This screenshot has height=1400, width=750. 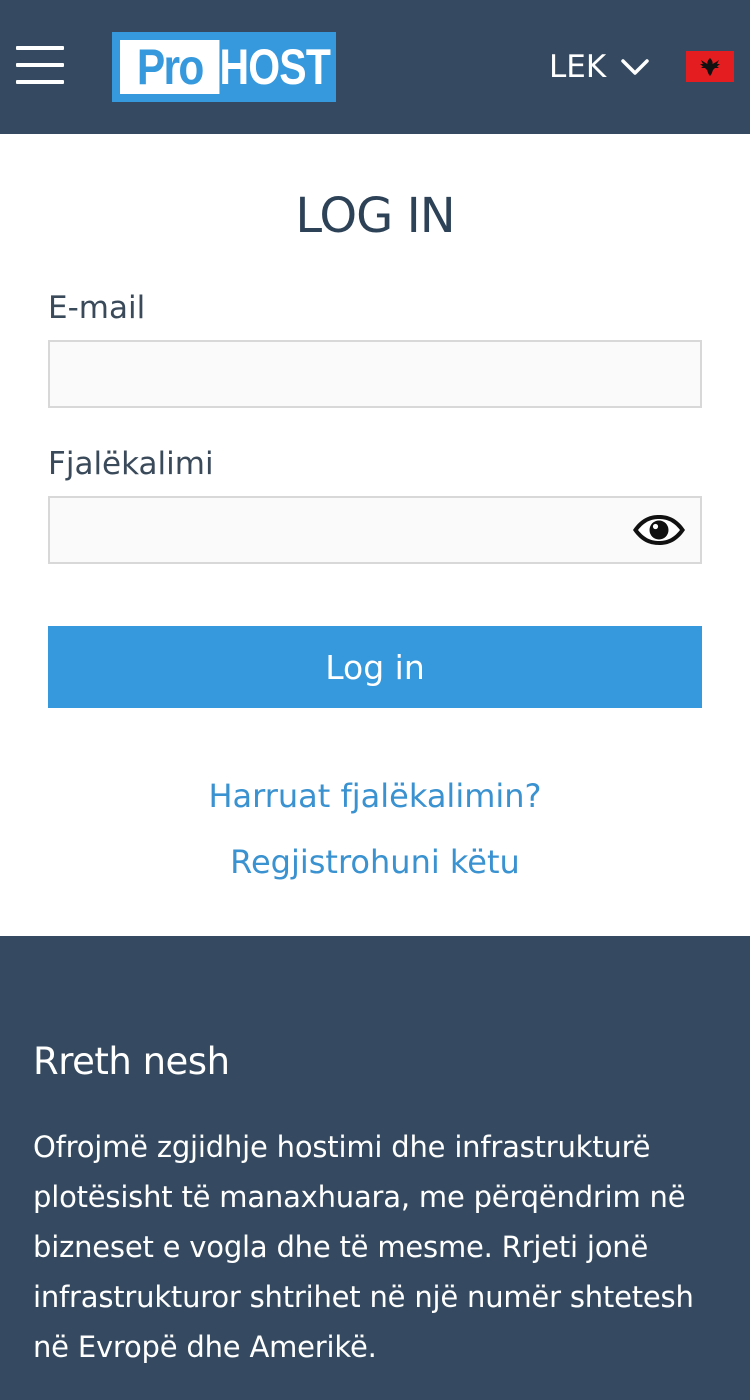 What do you see at coordinates (131, 464) in the screenshot?
I see `password-label: Fjalëkalimi` at bounding box center [131, 464].